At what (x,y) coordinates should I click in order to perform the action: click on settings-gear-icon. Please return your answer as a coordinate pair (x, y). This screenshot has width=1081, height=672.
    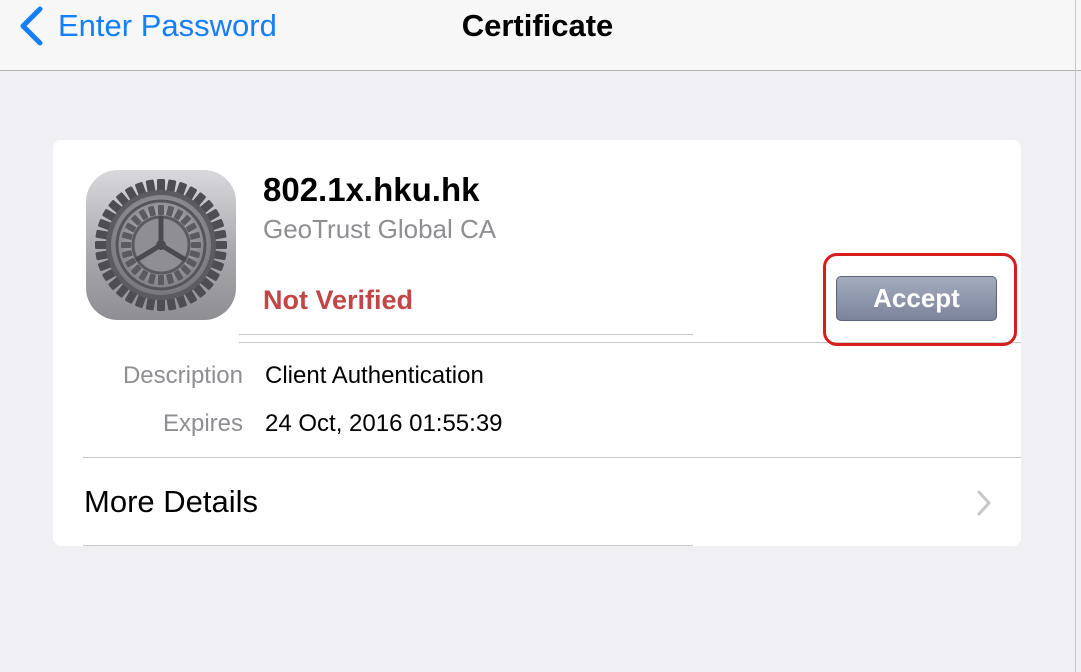
    Looking at the image, I should click on (161, 245).